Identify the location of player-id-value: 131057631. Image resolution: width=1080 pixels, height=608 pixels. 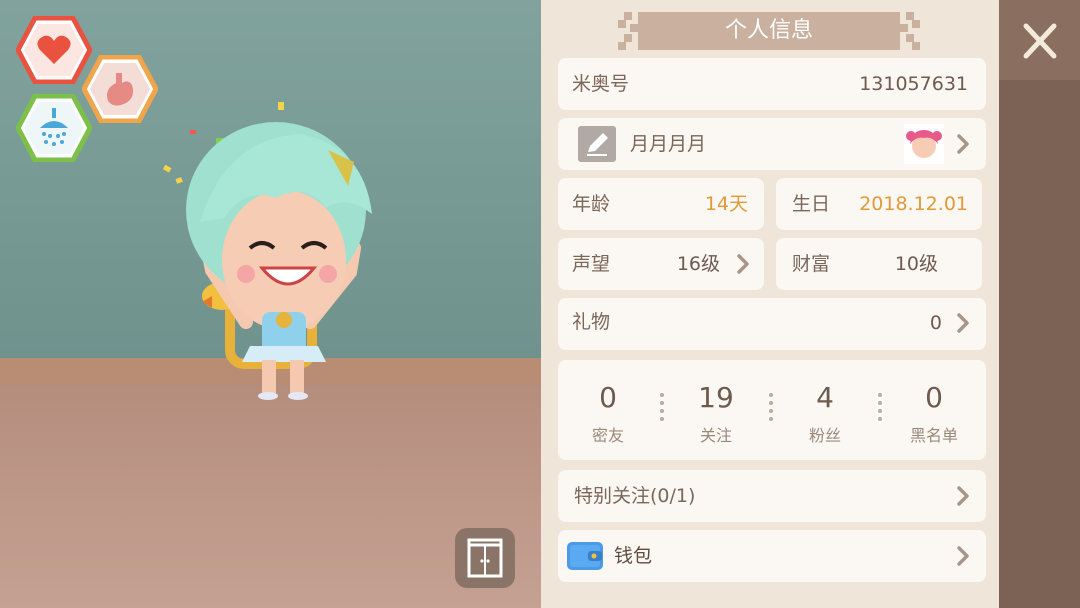
(913, 84).